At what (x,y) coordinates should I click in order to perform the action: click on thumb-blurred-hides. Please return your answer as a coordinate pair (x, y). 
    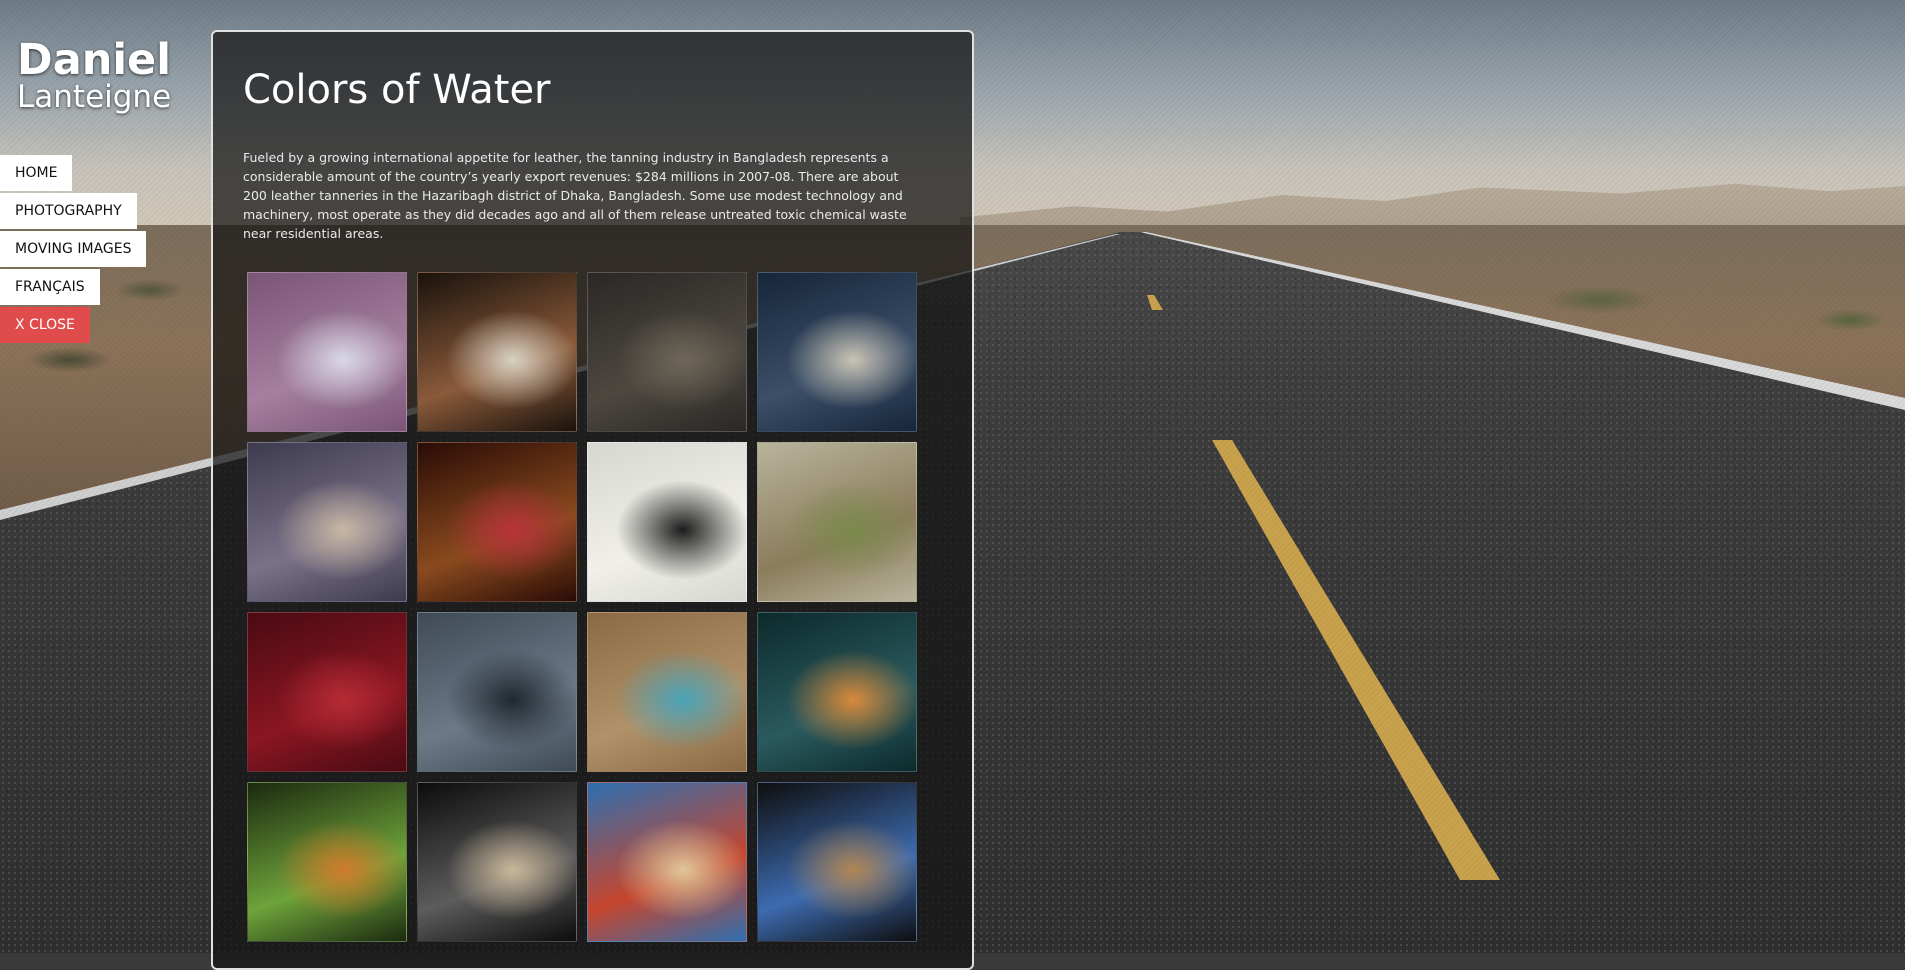
    Looking at the image, I should click on (327, 522).